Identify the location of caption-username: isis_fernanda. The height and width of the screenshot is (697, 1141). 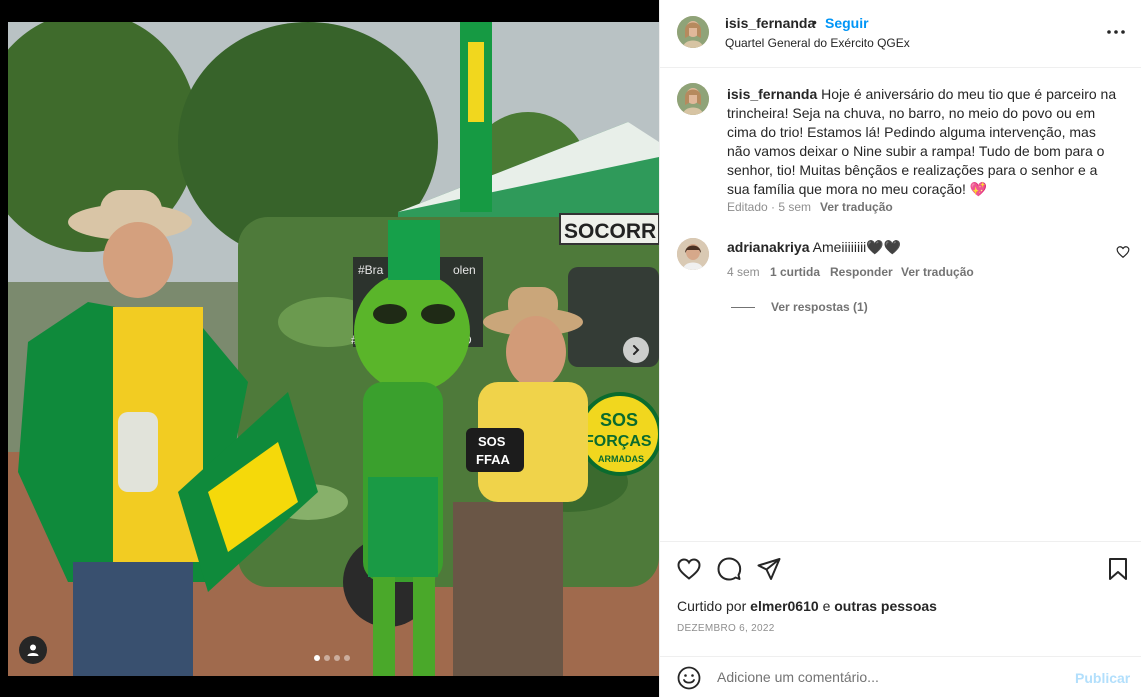
(772, 94).